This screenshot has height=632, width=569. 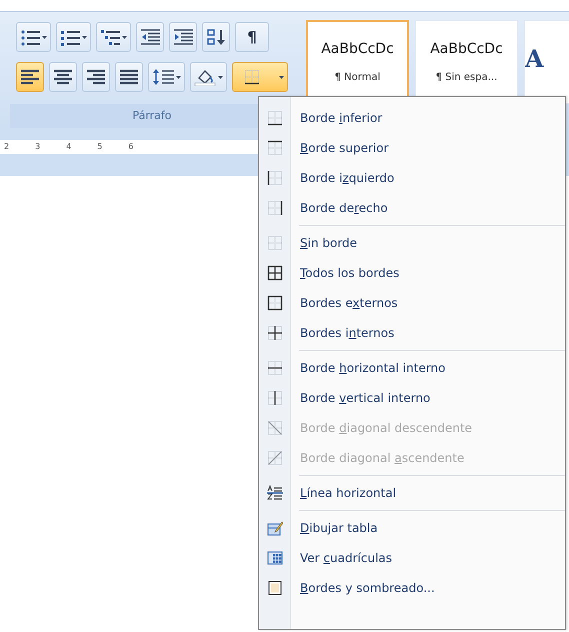 I want to click on menu-item: Borde horizontal interno, so click(x=412, y=368).